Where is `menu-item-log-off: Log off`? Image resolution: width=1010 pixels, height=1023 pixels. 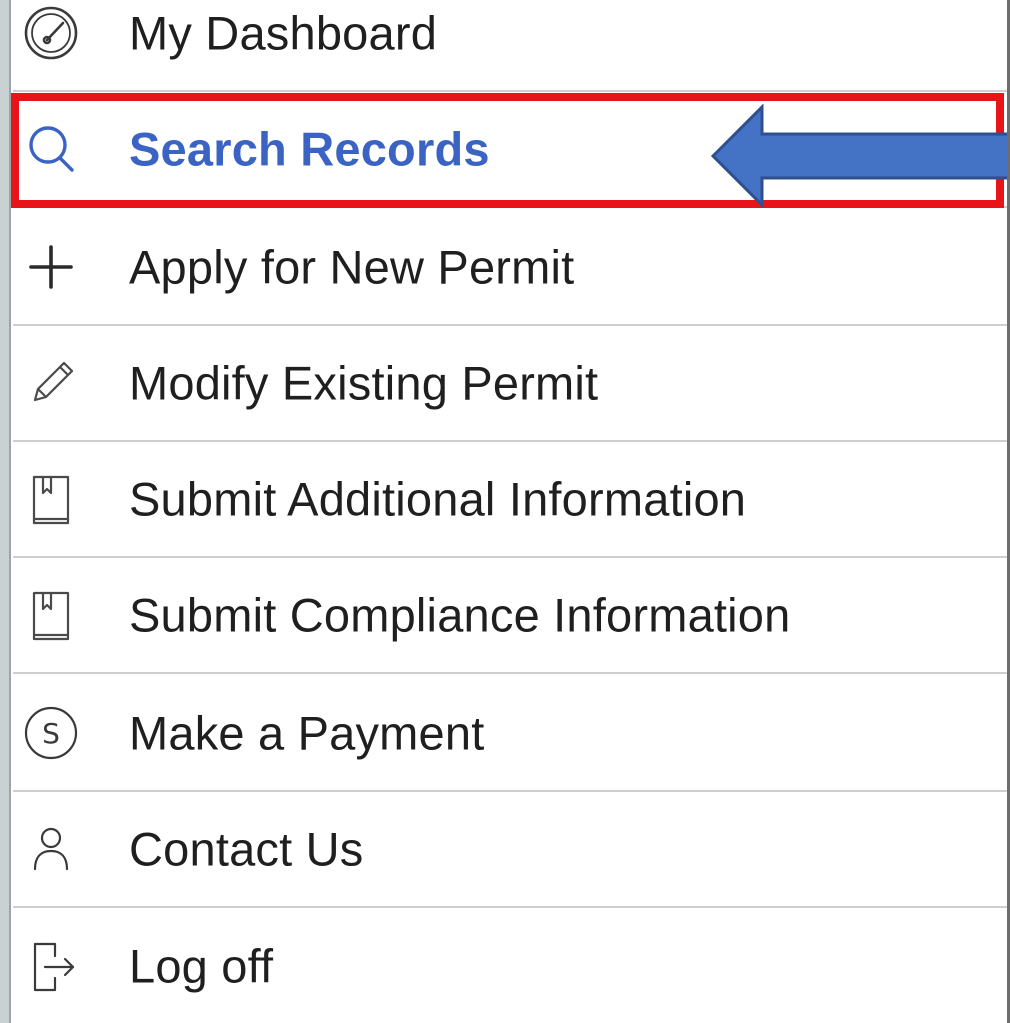 menu-item-log-off: Log off is located at coordinates (510, 965).